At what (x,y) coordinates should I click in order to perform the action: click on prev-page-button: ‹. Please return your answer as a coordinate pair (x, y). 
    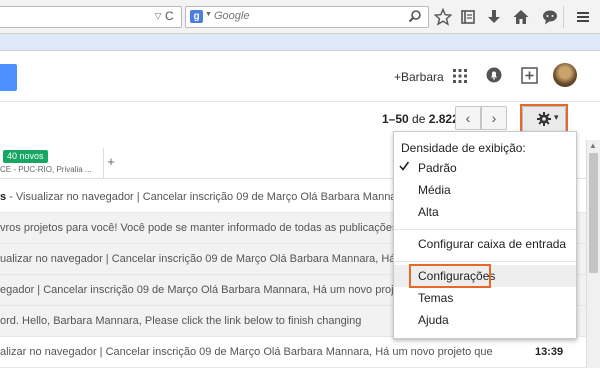
    Looking at the image, I should click on (468, 118).